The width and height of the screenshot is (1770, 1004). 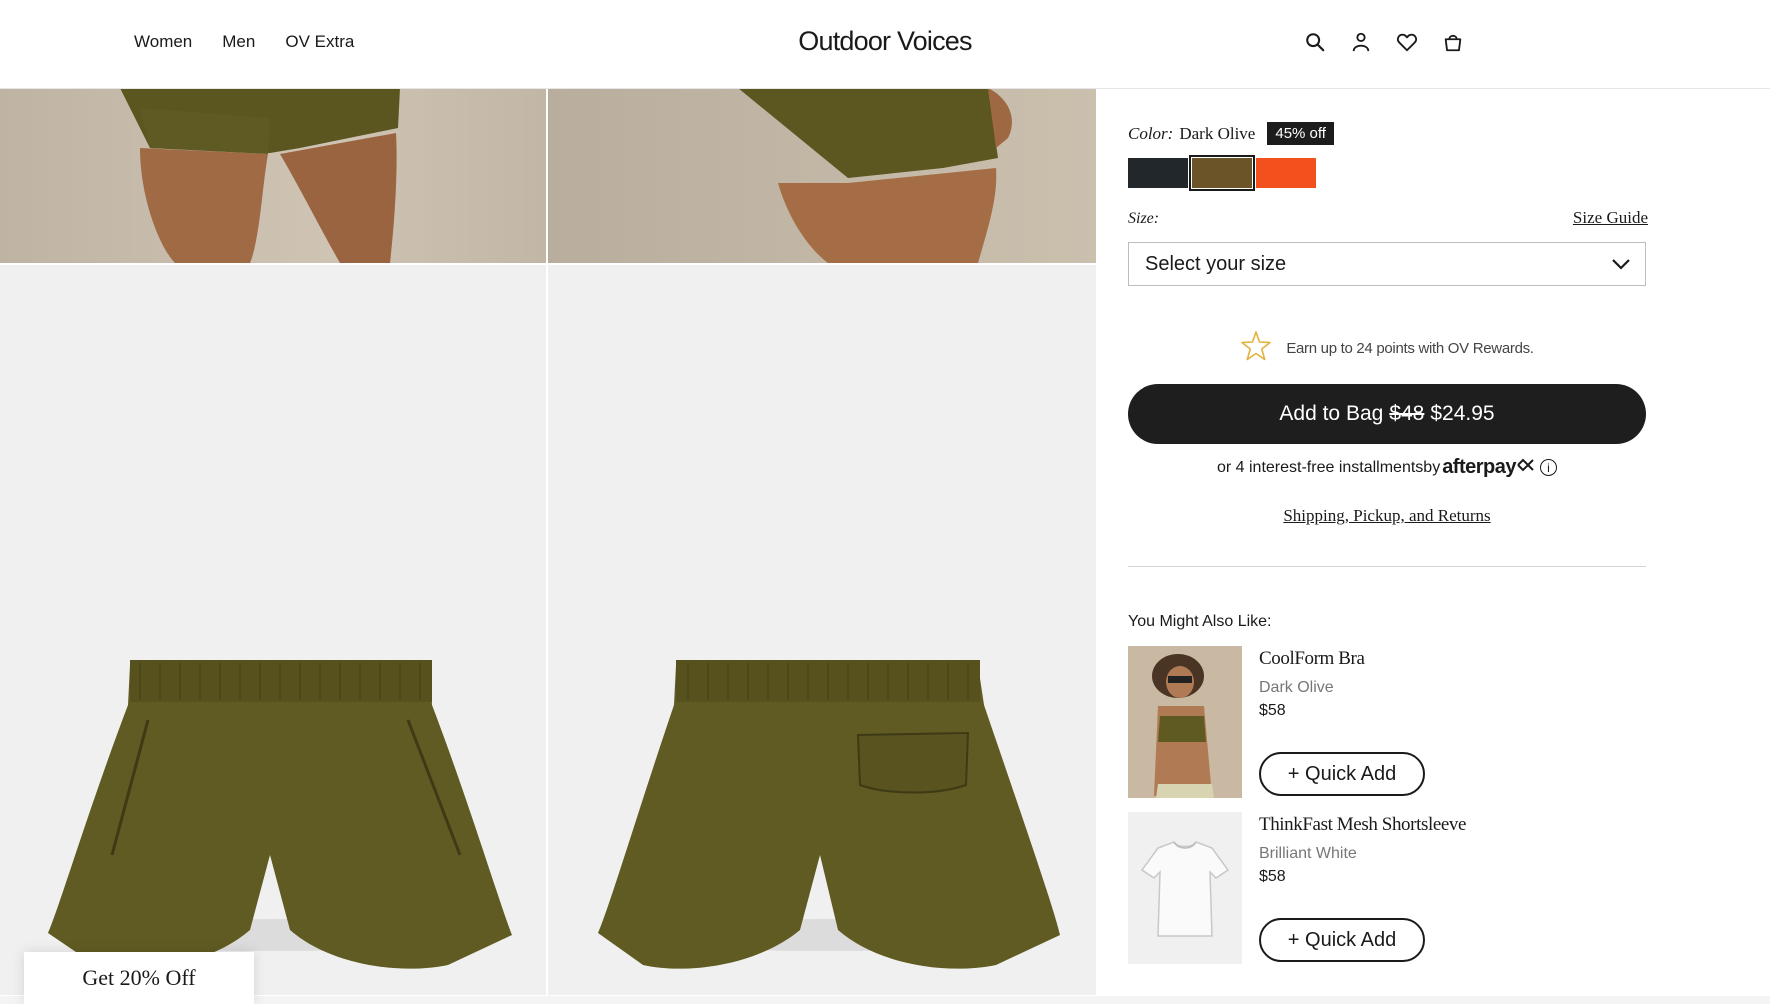 I want to click on rewards-text: Earn up to 24 points with OV Rewards., so click(x=1410, y=348).